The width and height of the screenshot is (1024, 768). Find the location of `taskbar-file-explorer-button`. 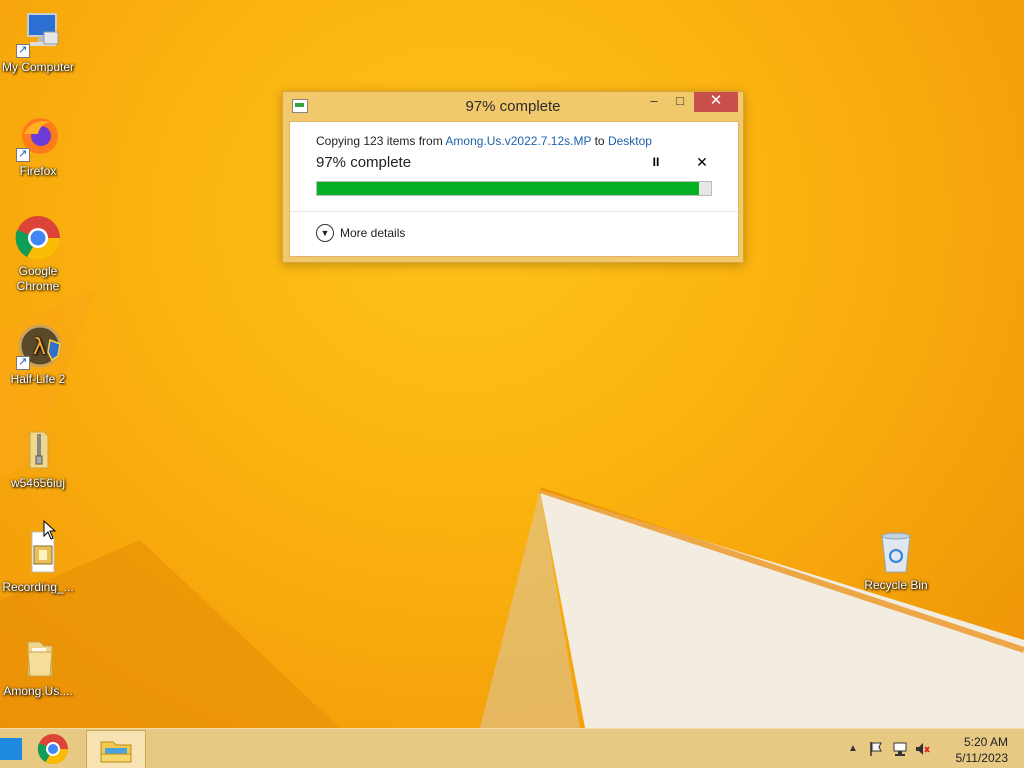

taskbar-file-explorer-button is located at coordinates (116, 749).